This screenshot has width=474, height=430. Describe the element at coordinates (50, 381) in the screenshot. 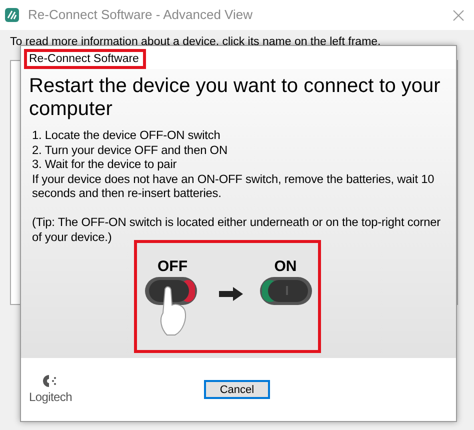

I see `logo-icon` at that location.